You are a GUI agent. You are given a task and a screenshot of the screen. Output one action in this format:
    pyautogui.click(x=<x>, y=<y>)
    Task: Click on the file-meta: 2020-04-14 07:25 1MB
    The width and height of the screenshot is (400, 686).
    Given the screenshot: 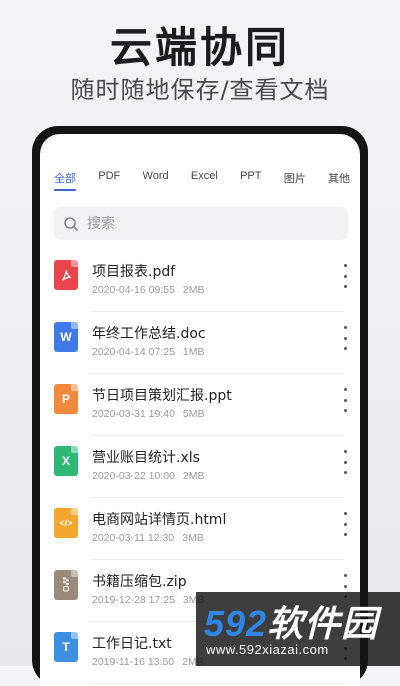 What is the action you would take?
    pyautogui.click(x=148, y=352)
    